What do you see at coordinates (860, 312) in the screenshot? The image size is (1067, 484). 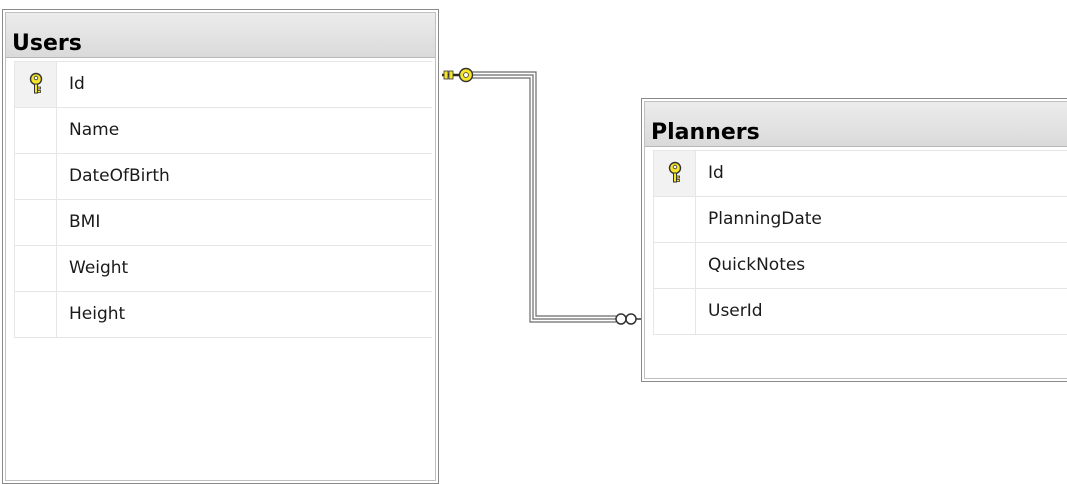 I see `table-row: UserId` at bounding box center [860, 312].